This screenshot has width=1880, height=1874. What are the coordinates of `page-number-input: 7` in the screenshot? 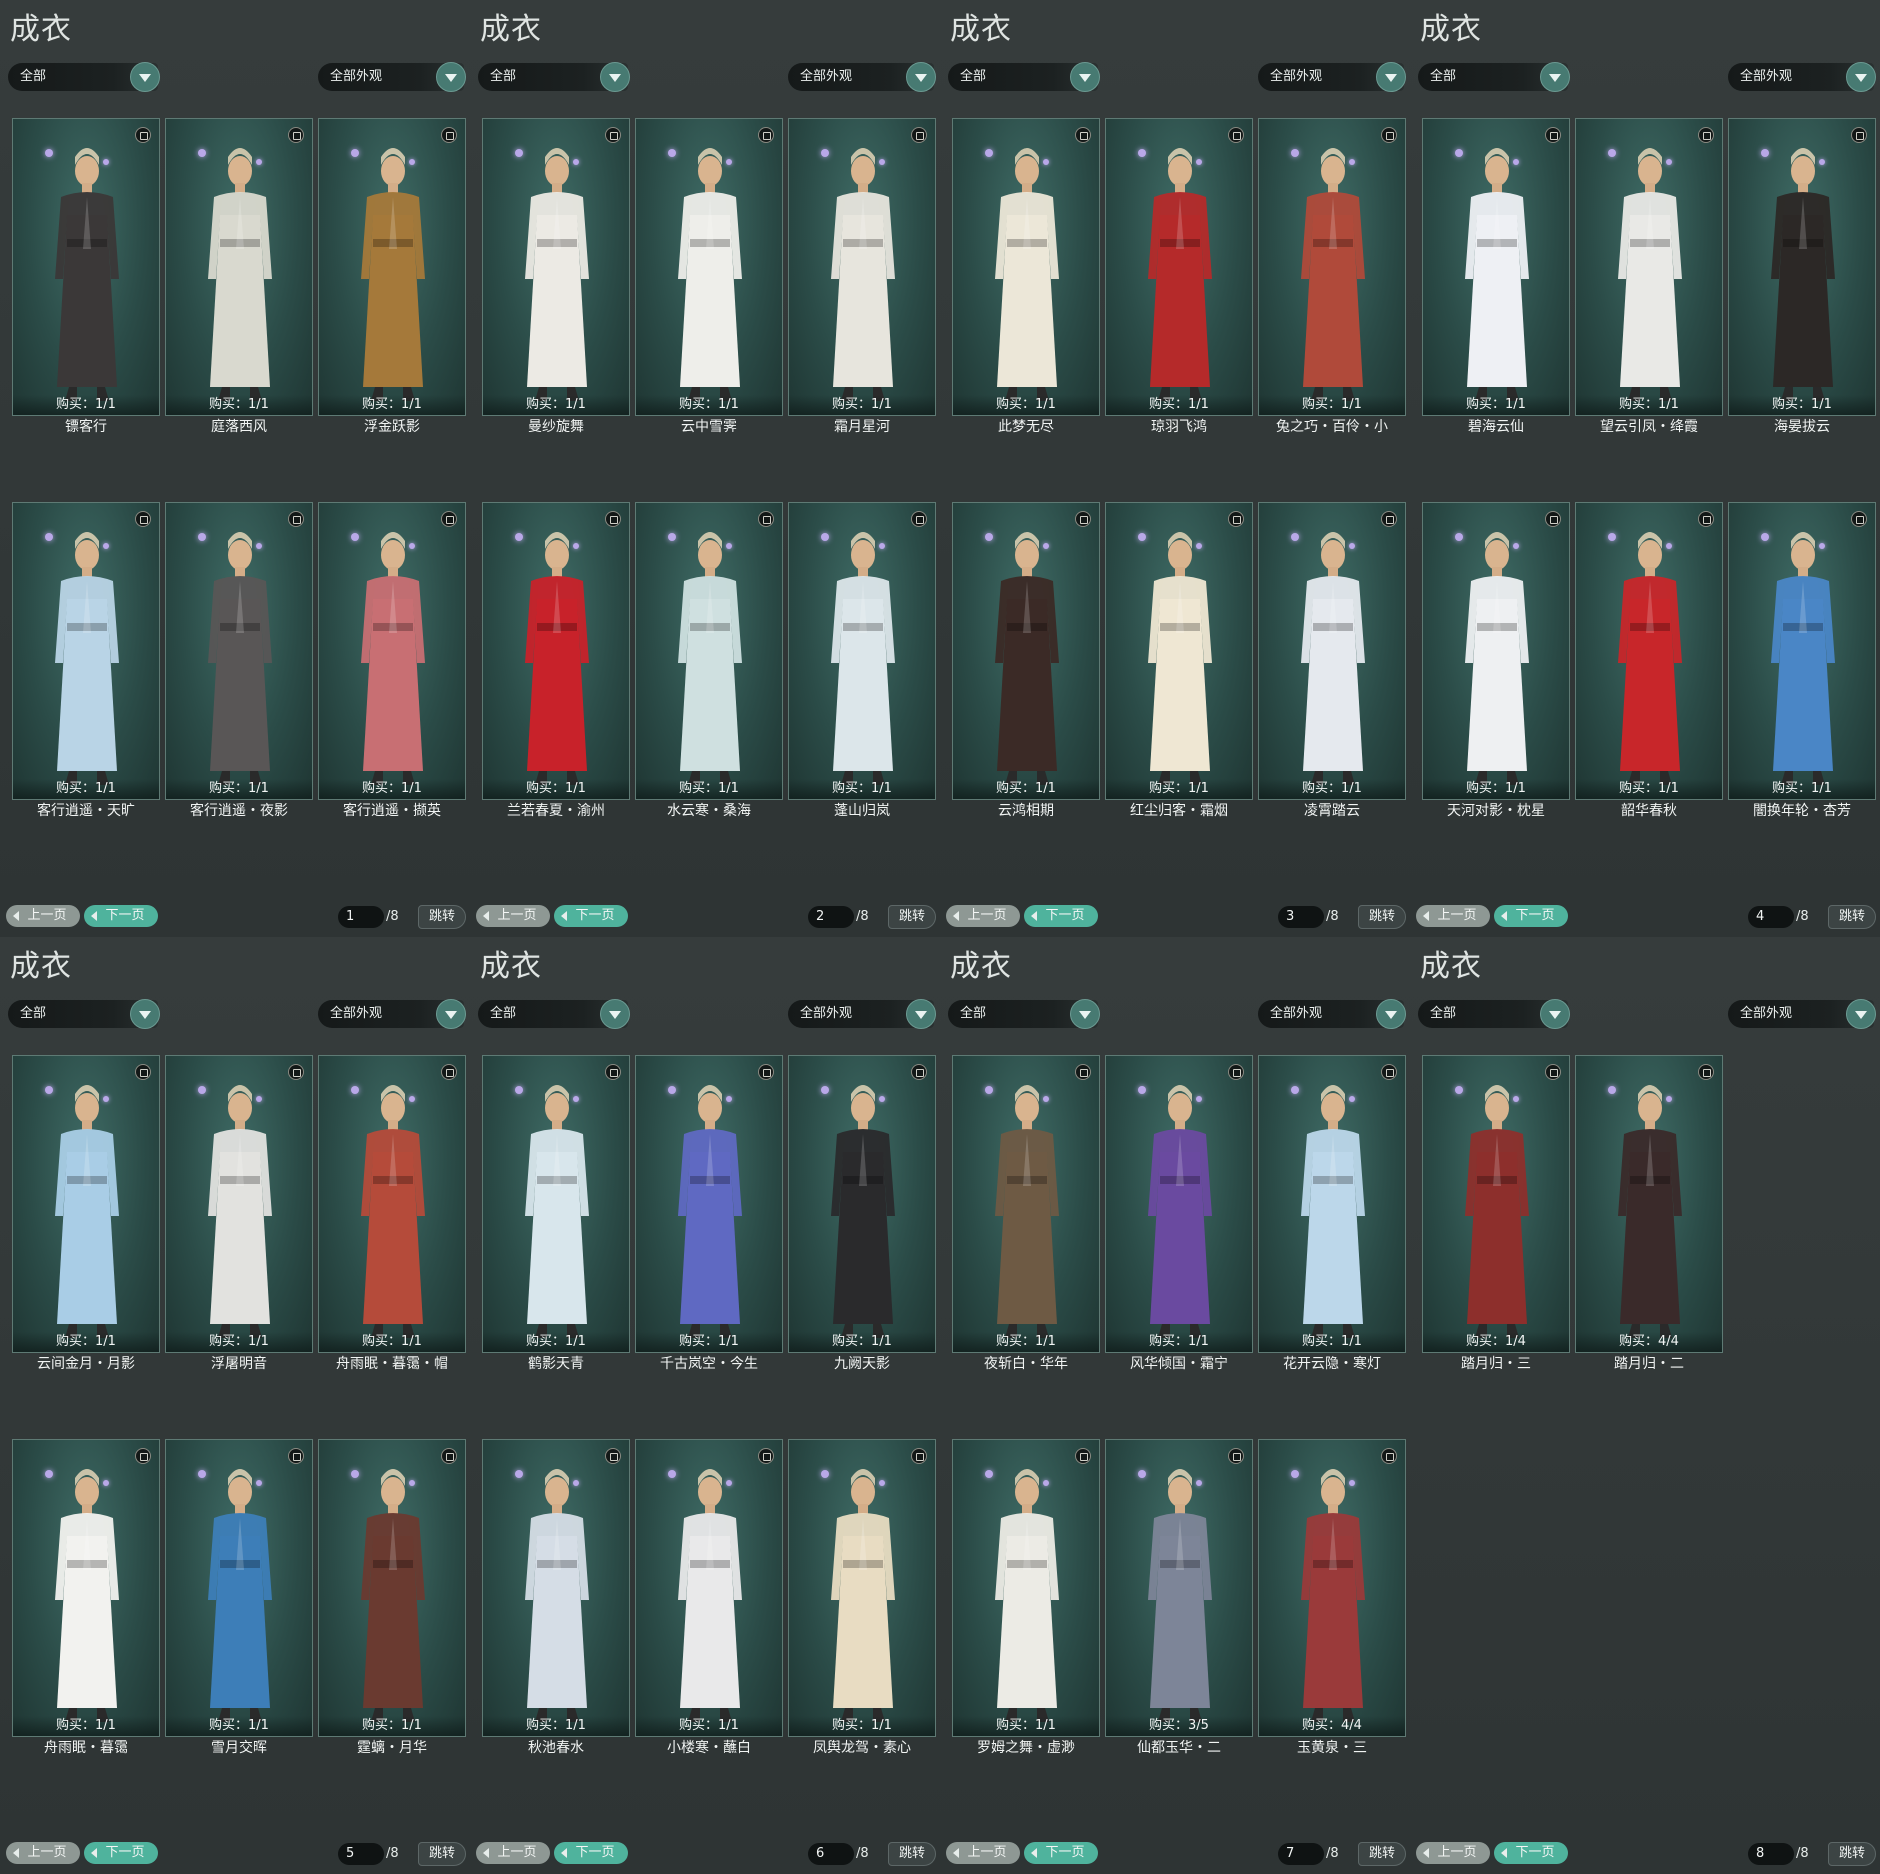 It's located at (1301, 1854).